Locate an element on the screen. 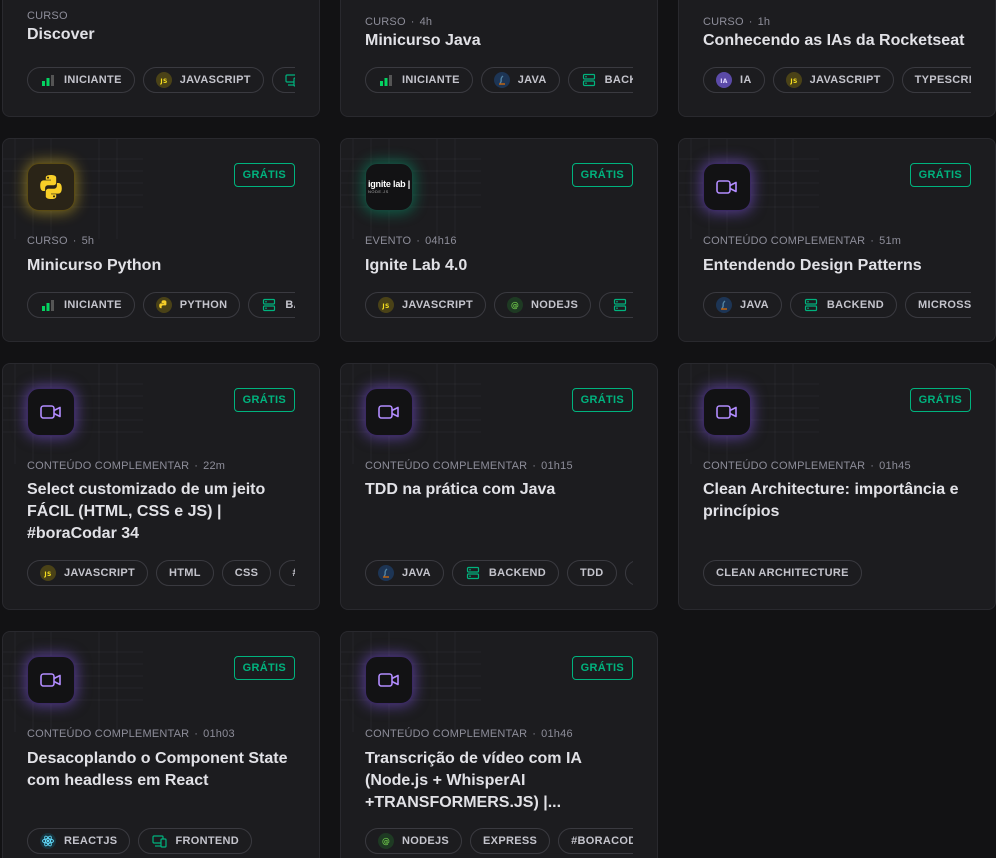 The height and width of the screenshot is (858, 996). card-title: Minicurso Python is located at coordinates (163, 266).